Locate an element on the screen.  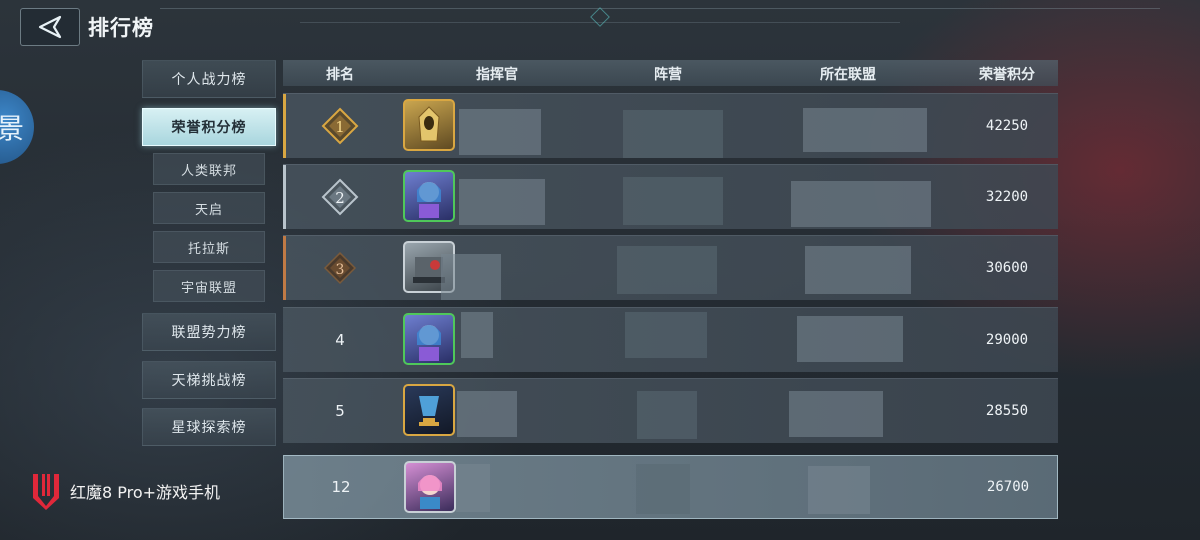
submenu-tianqi: 天启 is located at coordinates (209, 208).